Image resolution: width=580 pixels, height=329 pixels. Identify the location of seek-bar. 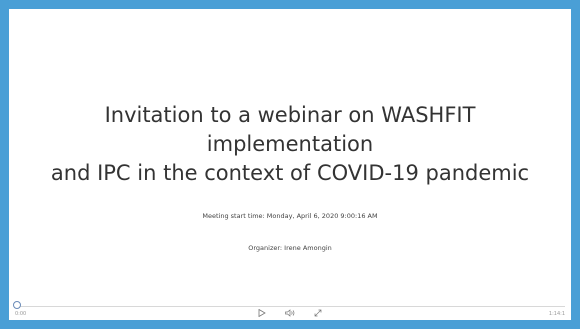
(290, 306).